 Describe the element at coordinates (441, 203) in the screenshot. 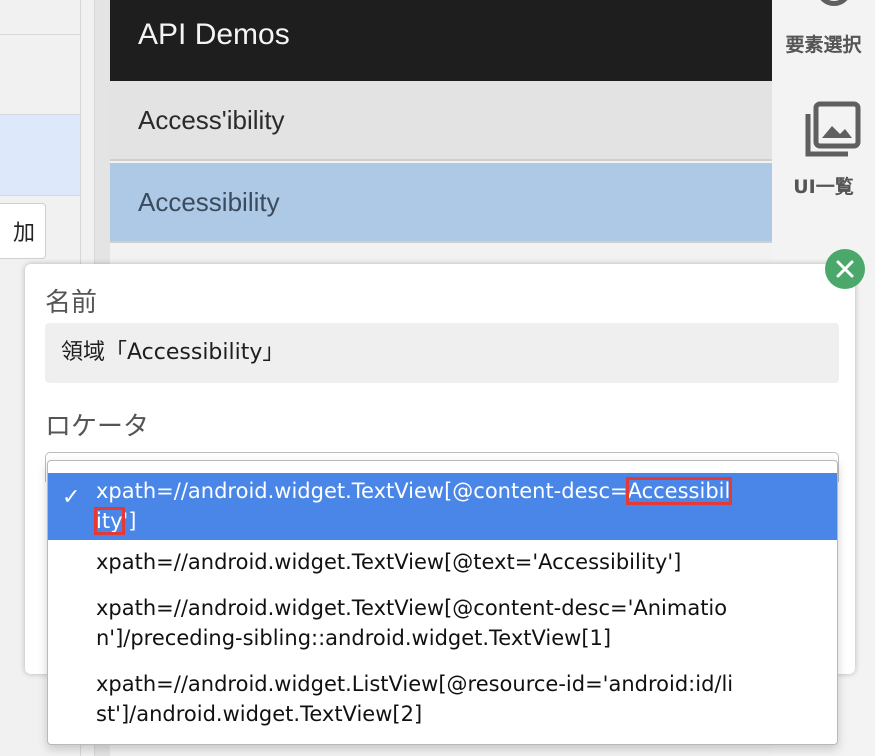

I see `list-item-accessibility: Accessibility` at that location.